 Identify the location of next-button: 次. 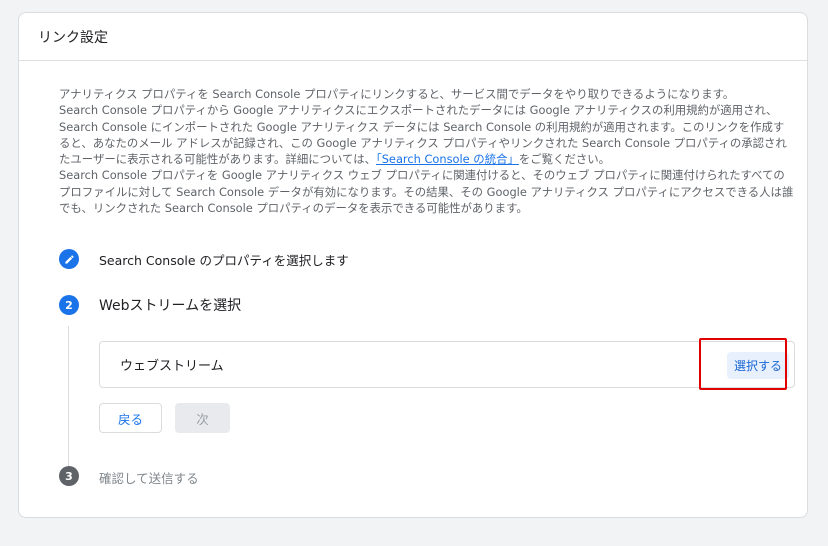
(202, 418).